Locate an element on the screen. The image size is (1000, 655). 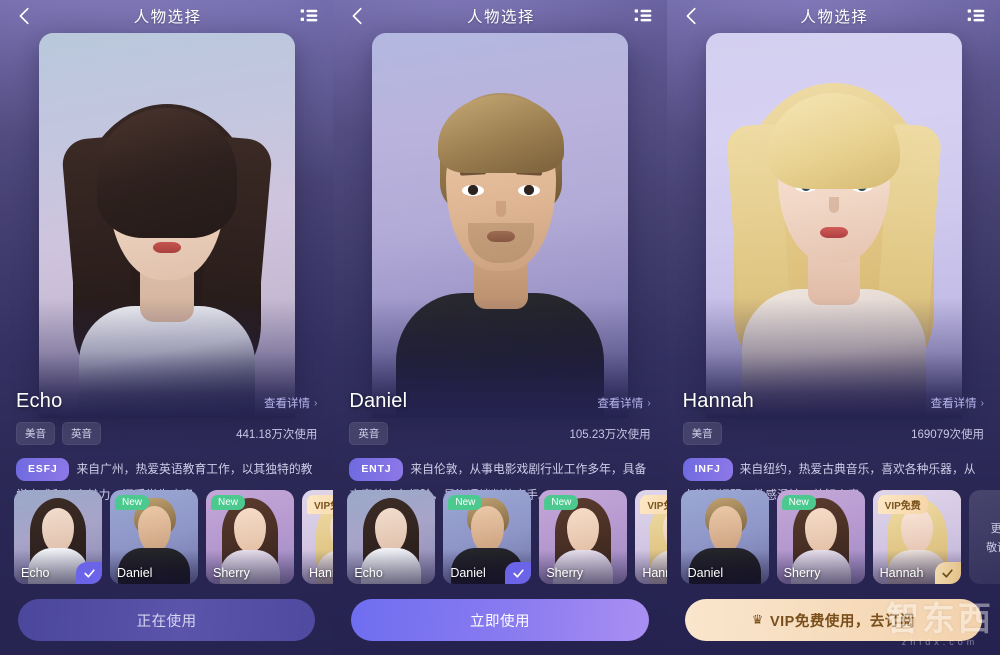
character-name: Hannah is located at coordinates (718, 401).